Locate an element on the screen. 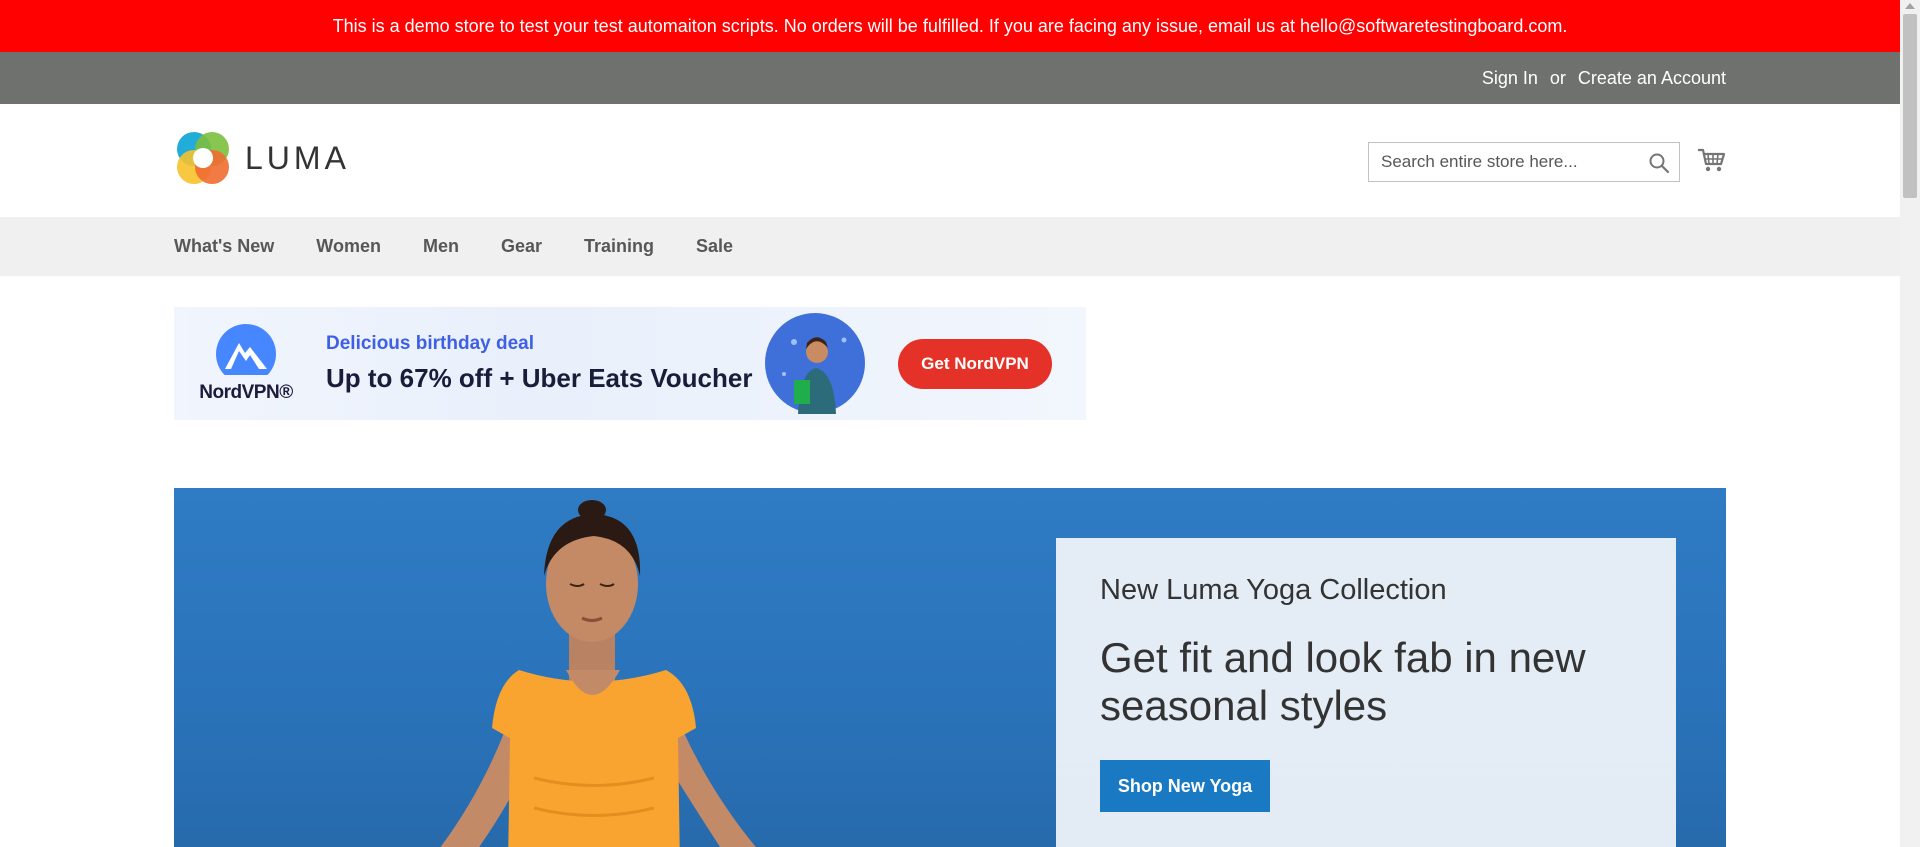 This screenshot has width=1920, height=847. logo-text: LUMA is located at coordinates (297, 157).